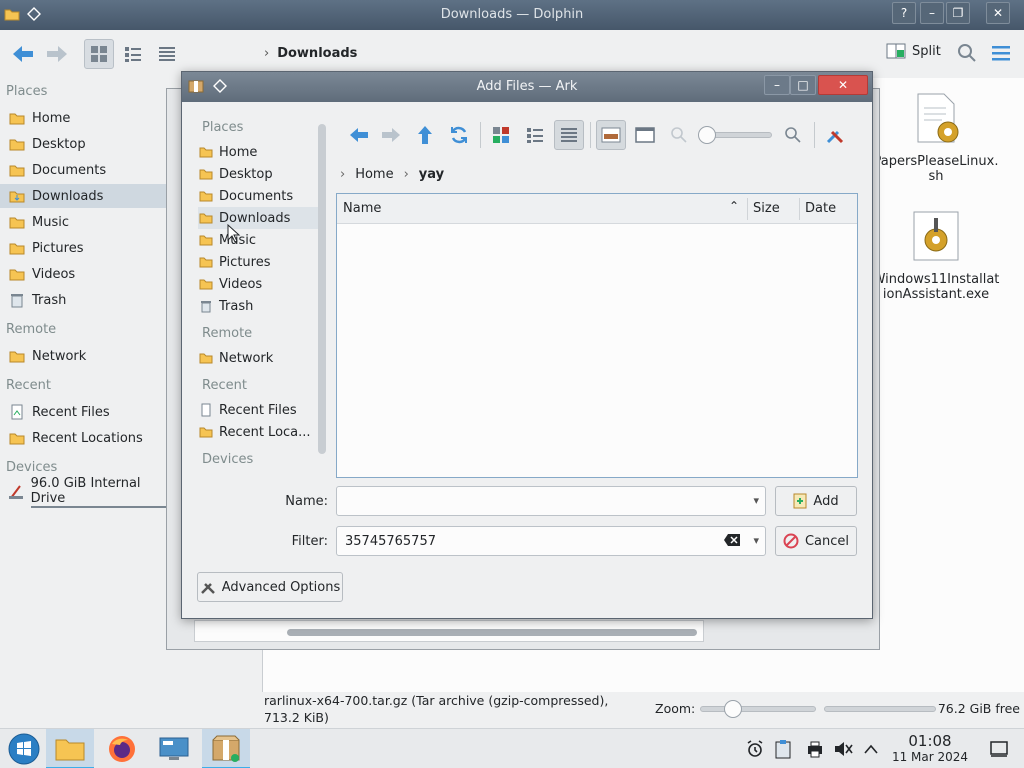 This screenshot has width=1024, height=768. I want to click on section-remote: Remote, so click(227, 333).